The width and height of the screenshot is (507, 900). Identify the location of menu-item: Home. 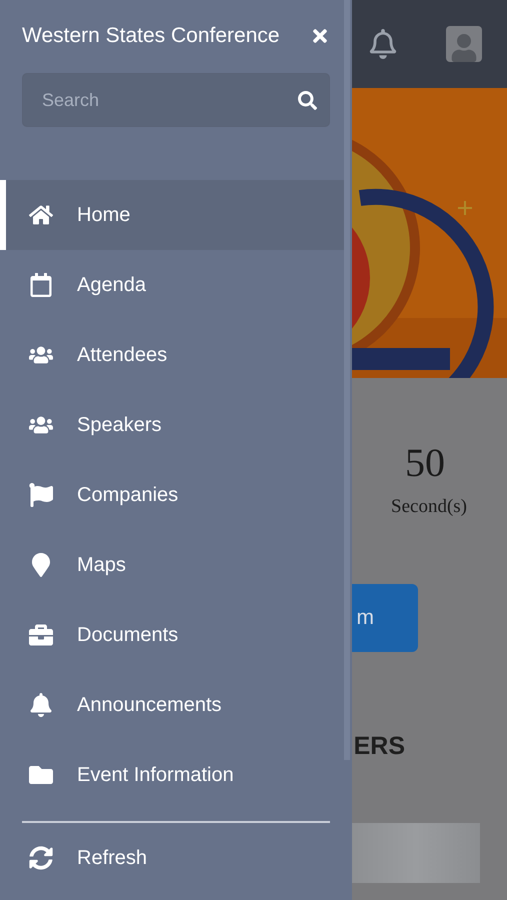
(172, 215).